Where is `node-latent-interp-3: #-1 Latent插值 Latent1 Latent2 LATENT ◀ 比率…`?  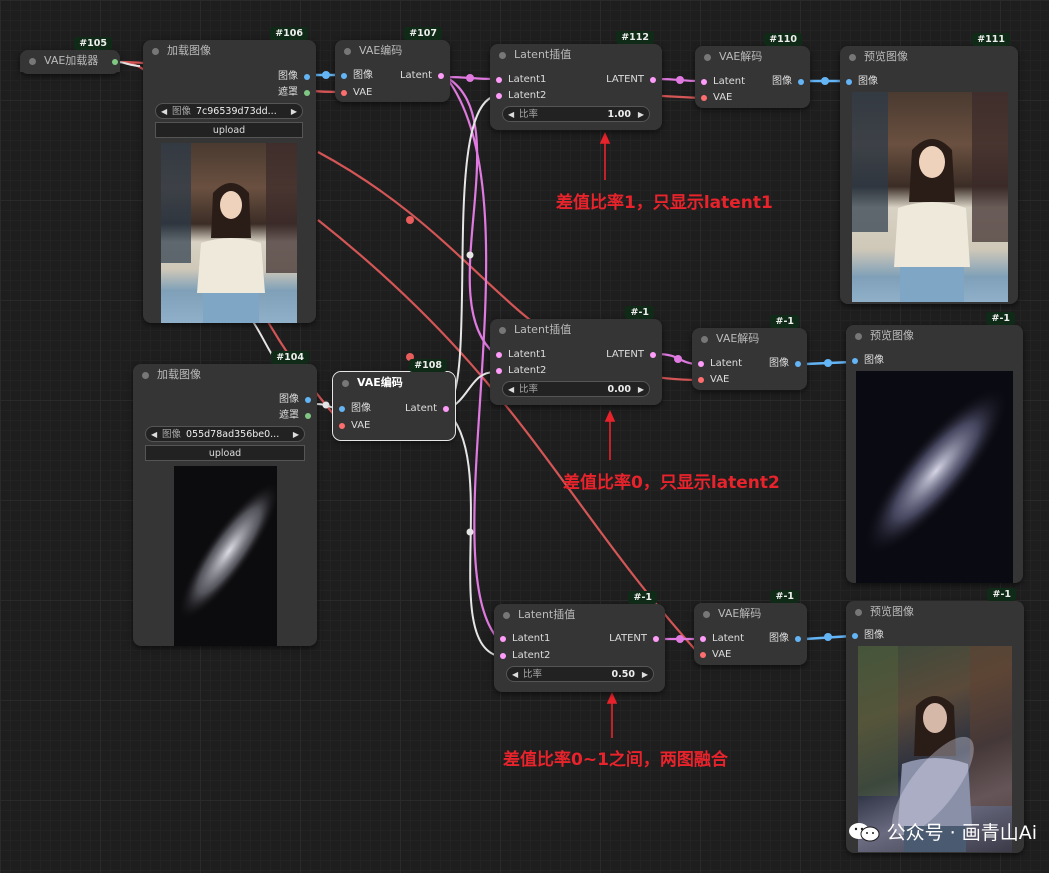 node-latent-interp-3: #-1 Latent插值 Latent1 Latent2 LATENT ◀ 比率… is located at coordinates (579, 641).